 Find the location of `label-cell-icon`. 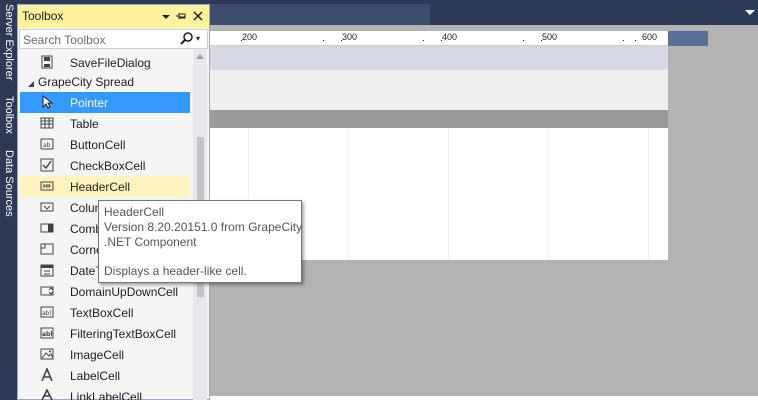

label-cell-icon is located at coordinates (47, 374).